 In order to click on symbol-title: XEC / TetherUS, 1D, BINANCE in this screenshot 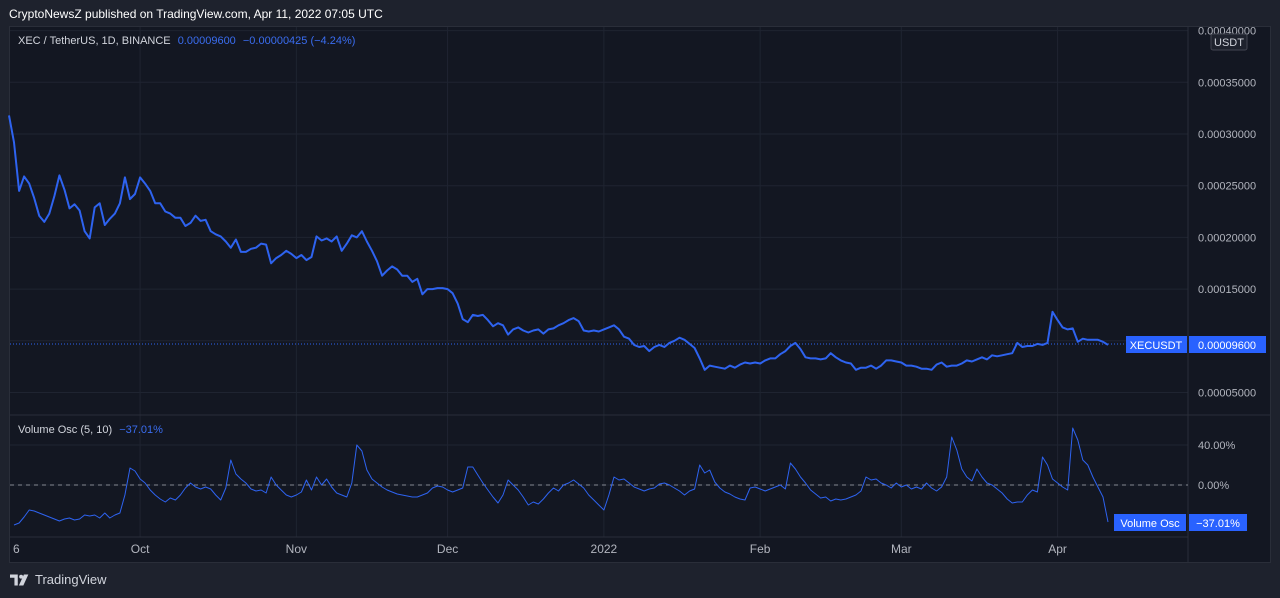, I will do `click(94, 41)`.